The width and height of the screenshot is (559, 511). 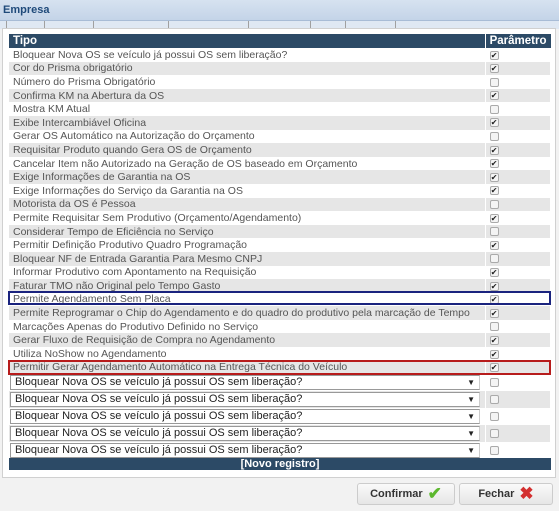 What do you see at coordinates (279, 367) in the screenshot?
I see `highlight-box-red` at bounding box center [279, 367].